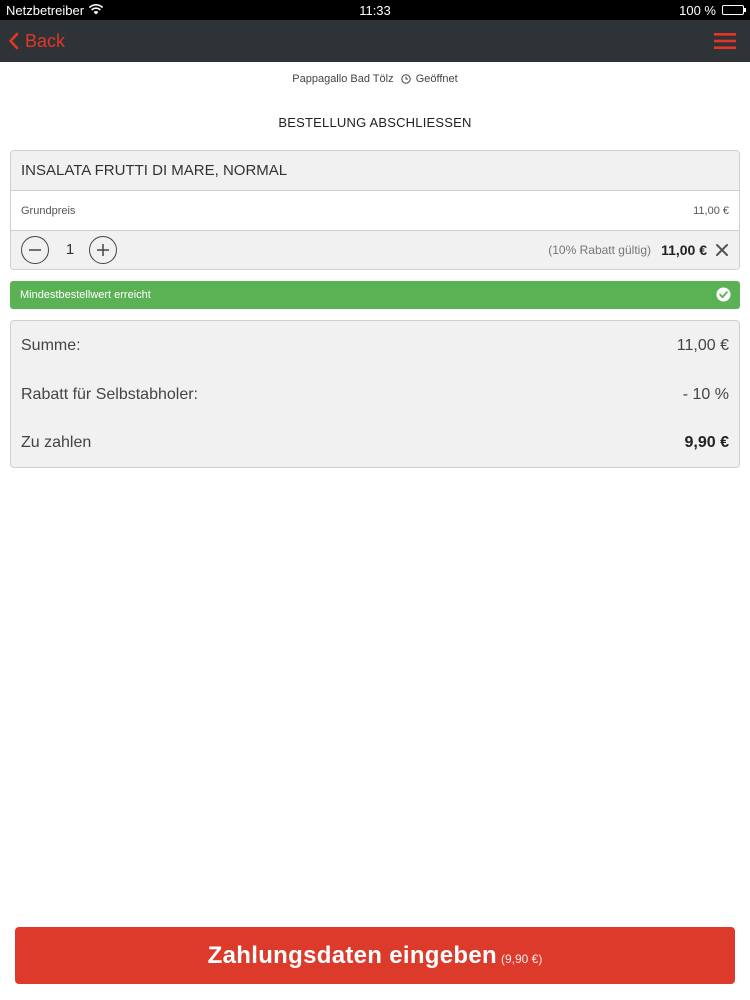  What do you see at coordinates (48, 211) in the screenshot?
I see `base-price-label: Grundpreis` at bounding box center [48, 211].